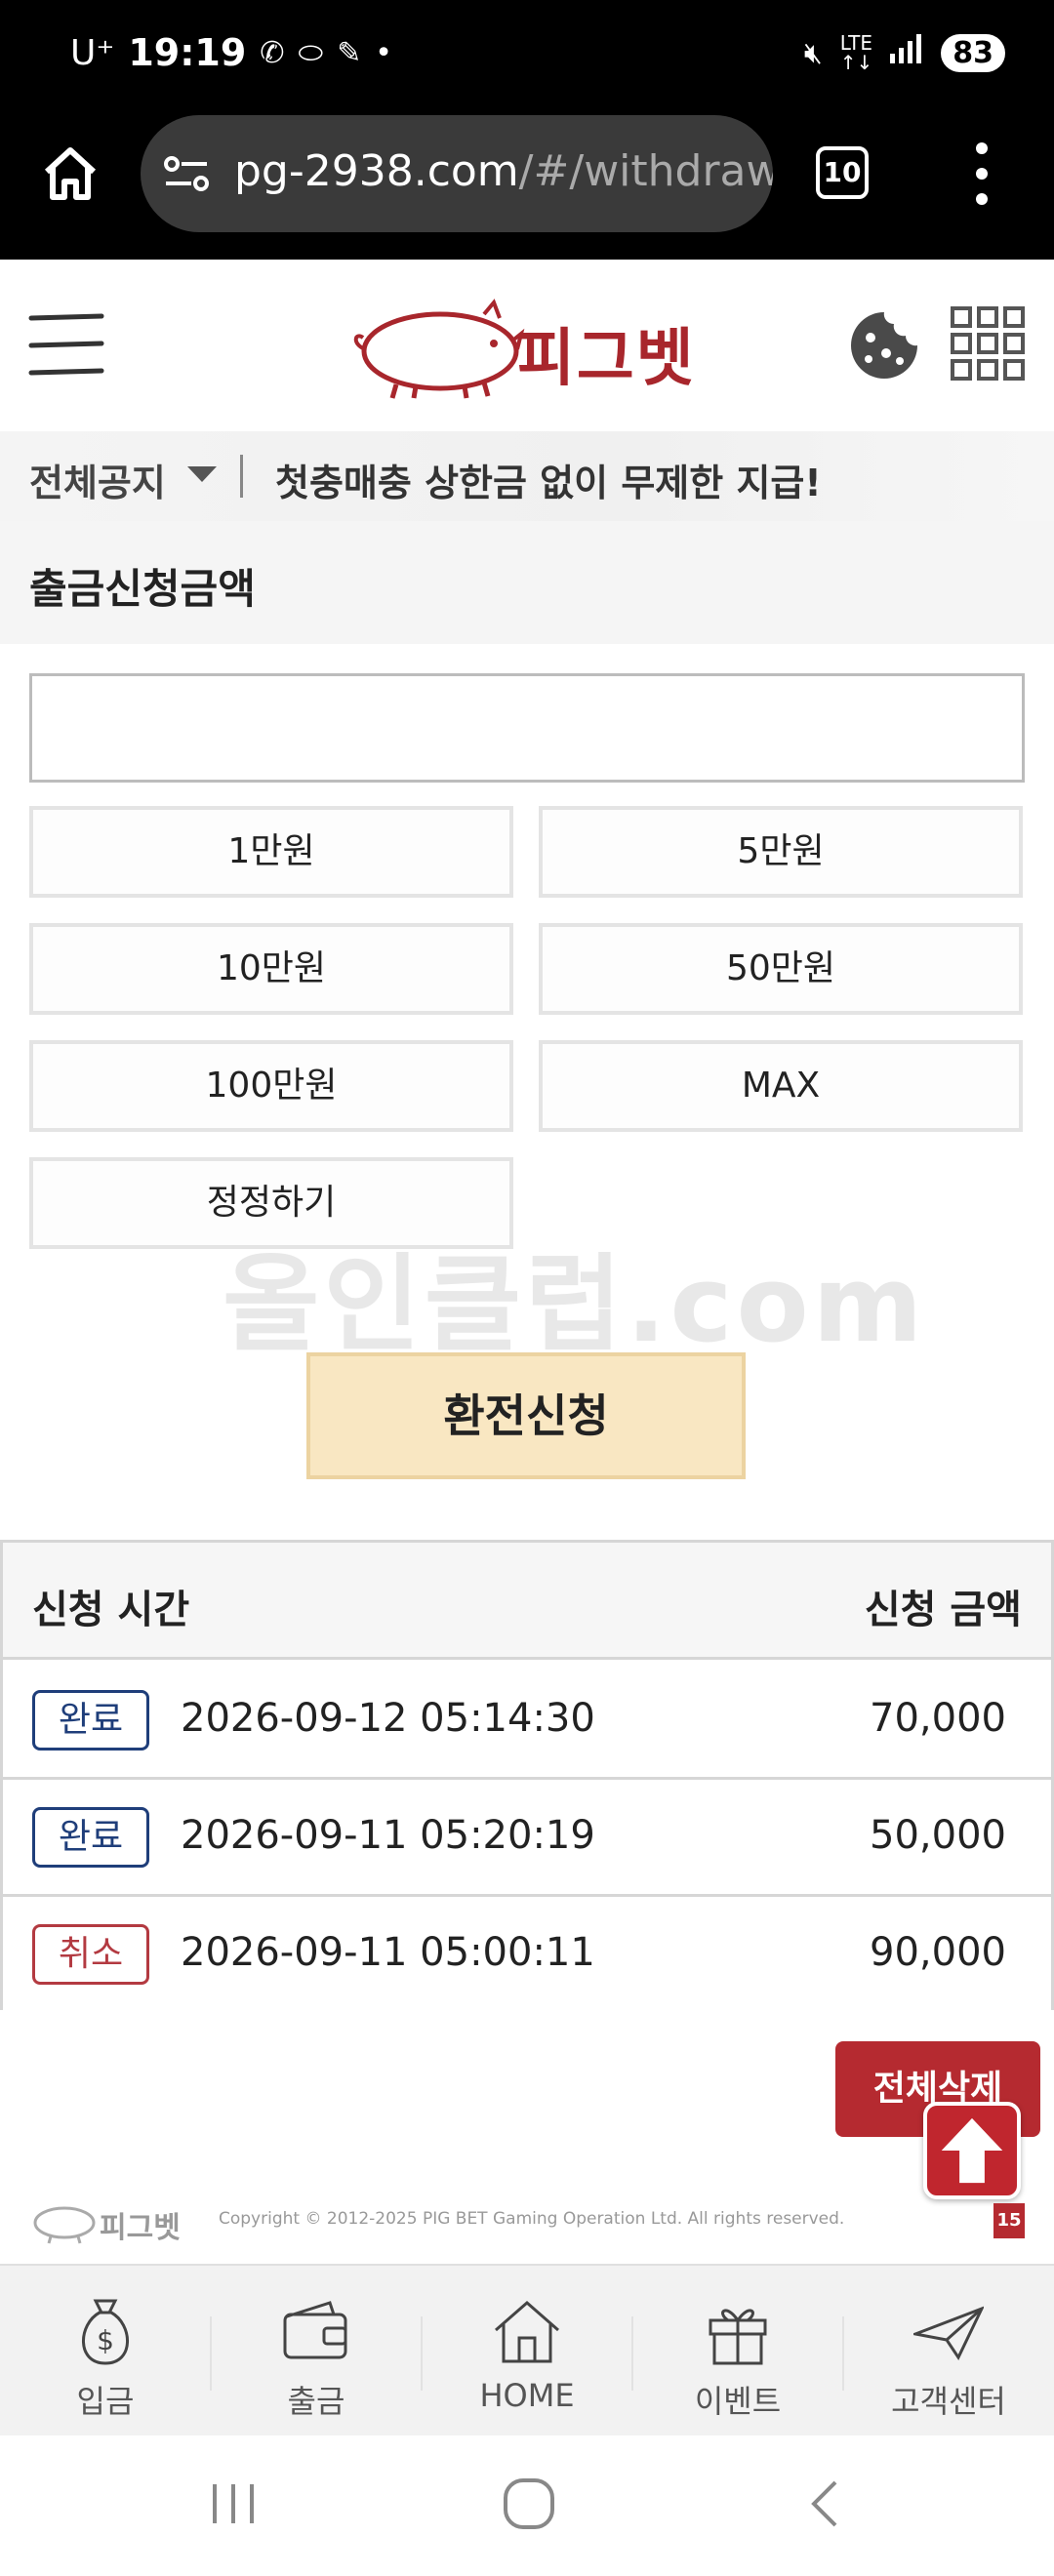  Describe the element at coordinates (781, 969) in the screenshot. I see `quick-amount-button: 50만원` at that location.